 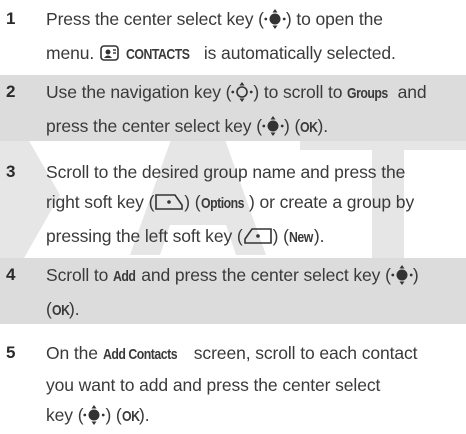 What do you see at coordinates (11, 91) in the screenshot?
I see `step-number: 2` at bounding box center [11, 91].